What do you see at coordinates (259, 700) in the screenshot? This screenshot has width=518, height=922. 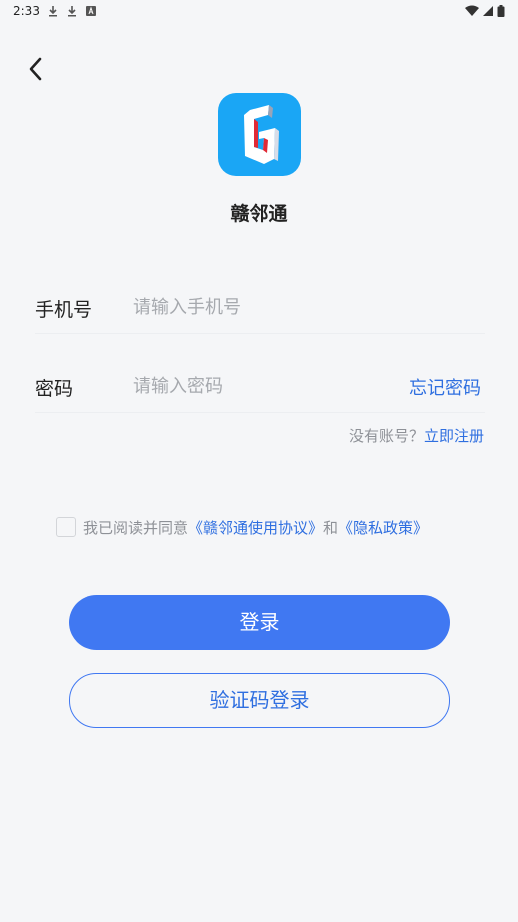 I see `sms-login-button: 验证码登录` at bounding box center [259, 700].